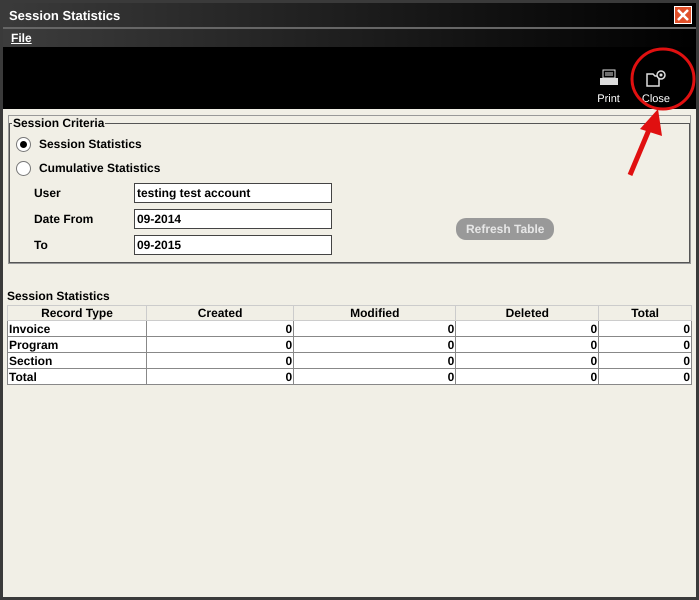  I want to click on input-field: 09-2015, so click(233, 245).